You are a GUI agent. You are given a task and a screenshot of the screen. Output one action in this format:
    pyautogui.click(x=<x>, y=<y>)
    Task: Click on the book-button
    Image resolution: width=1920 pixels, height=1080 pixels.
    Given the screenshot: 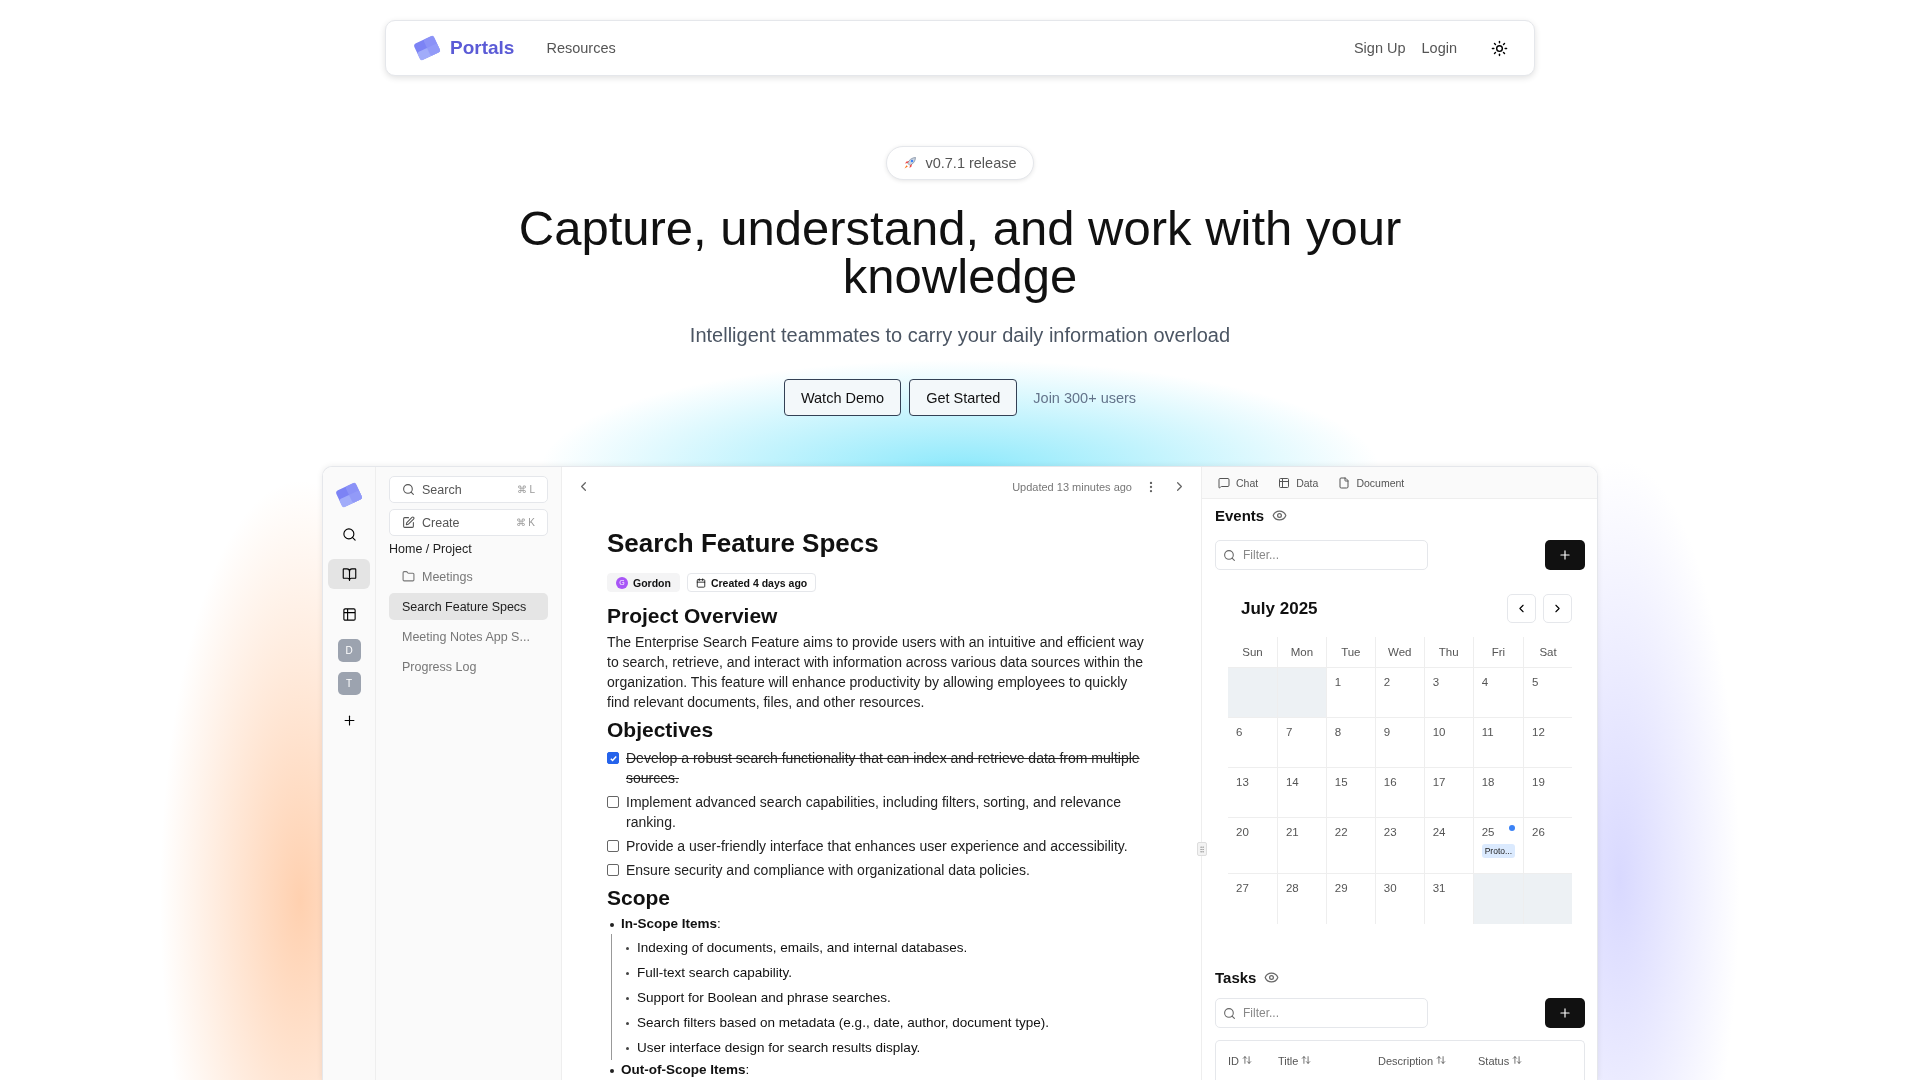 What is the action you would take?
    pyautogui.click(x=349, y=574)
    